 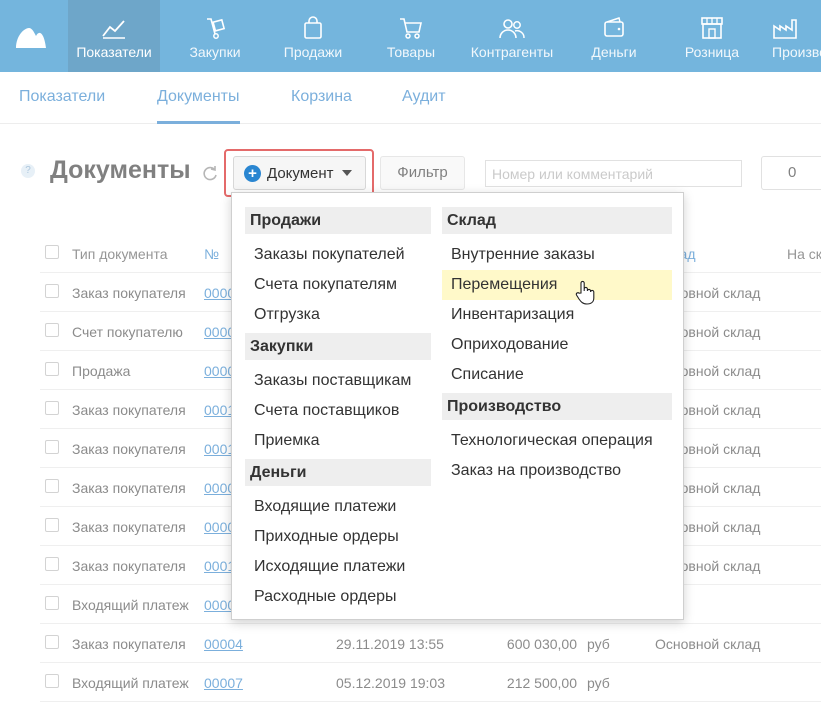 What do you see at coordinates (557, 375) in the screenshot?
I see `menu-item-write-off: Списание` at bounding box center [557, 375].